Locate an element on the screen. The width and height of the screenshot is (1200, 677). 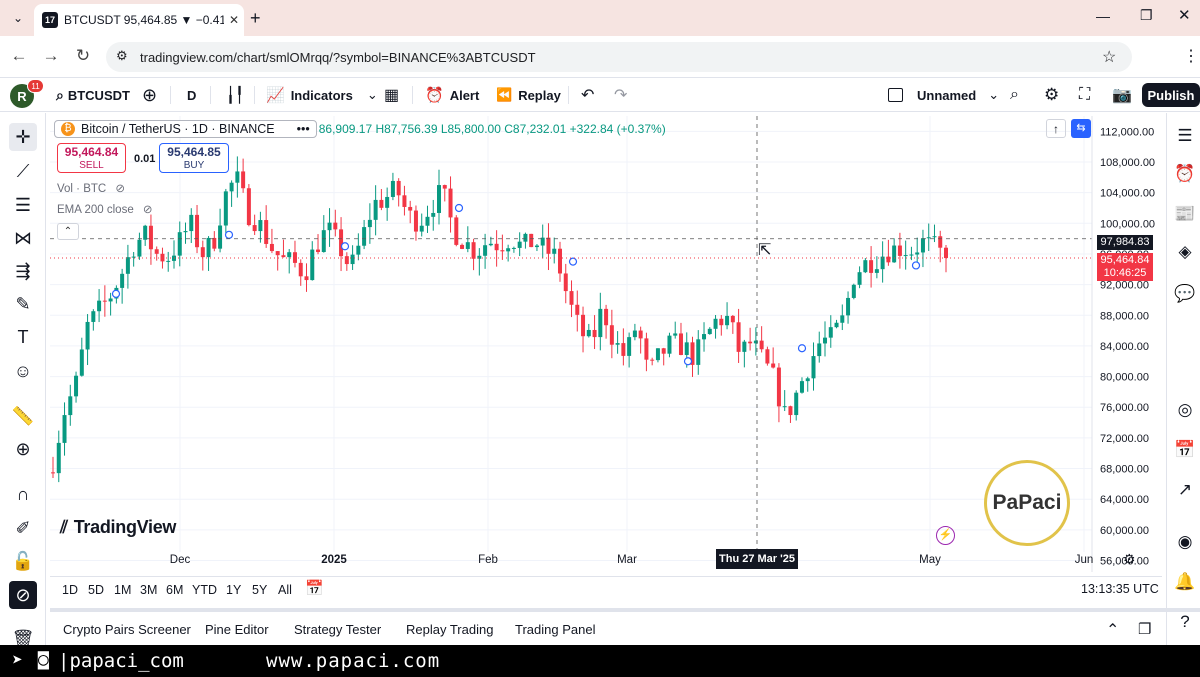
collapse-legend-icon: ⌃ is located at coordinates (68, 231).